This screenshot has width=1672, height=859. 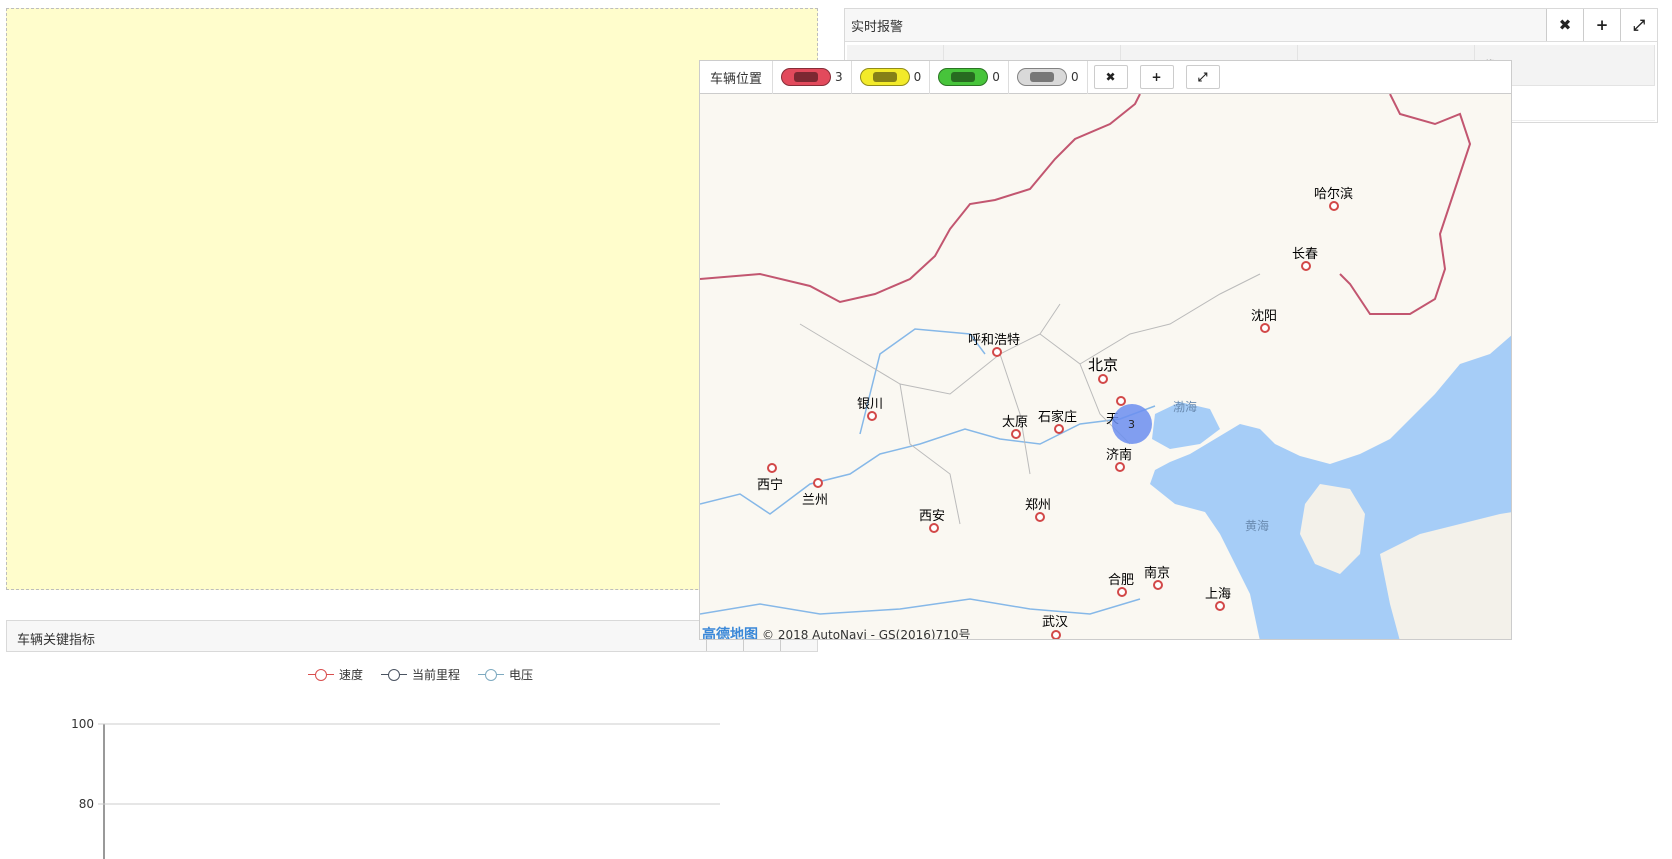 I want to click on car-filter-gray: 0, so click(x=1048, y=77).